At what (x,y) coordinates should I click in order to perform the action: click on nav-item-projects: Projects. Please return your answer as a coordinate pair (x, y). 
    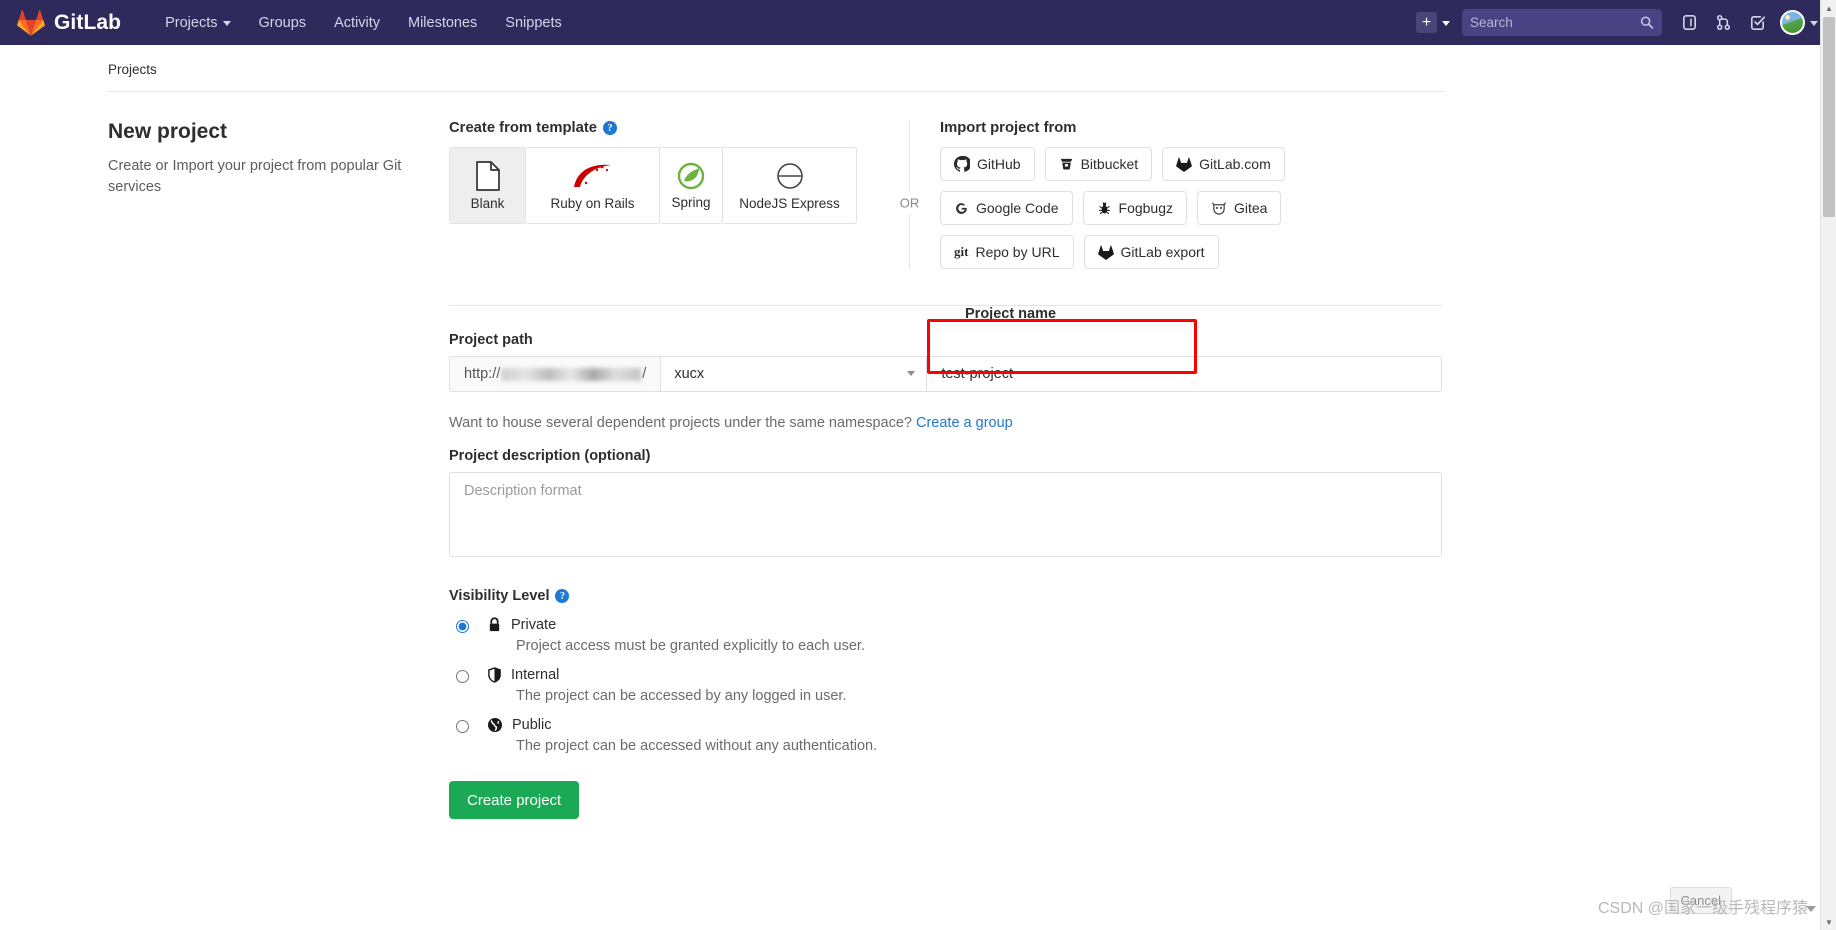
    Looking at the image, I should click on (197, 23).